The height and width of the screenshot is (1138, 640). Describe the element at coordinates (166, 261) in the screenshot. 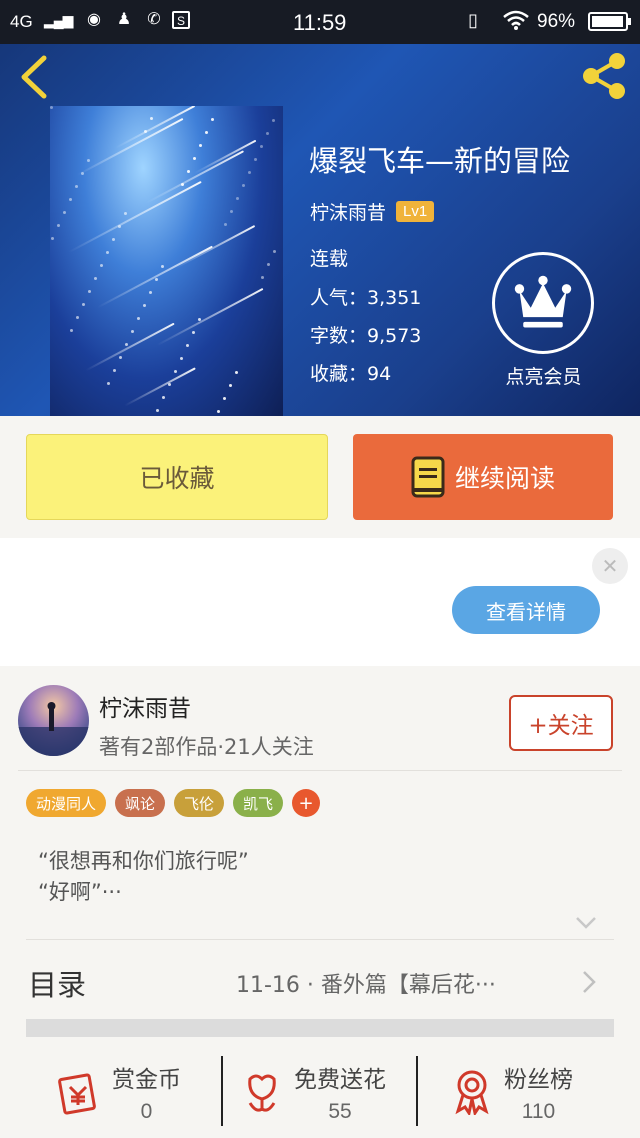

I see `book-cover` at that location.